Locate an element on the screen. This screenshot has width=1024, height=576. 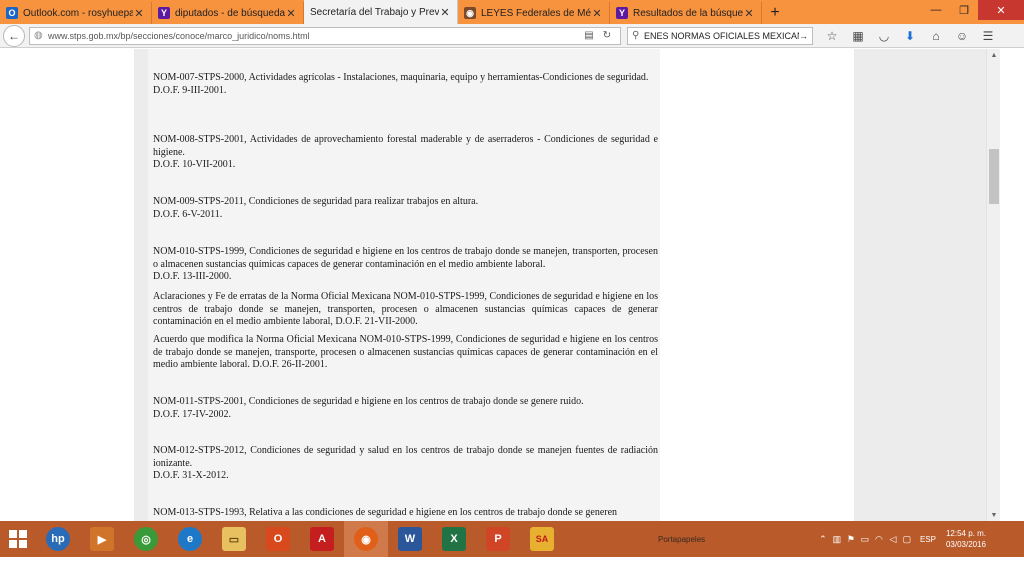
taskbar-app-word: W is located at coordinates (410, 539).